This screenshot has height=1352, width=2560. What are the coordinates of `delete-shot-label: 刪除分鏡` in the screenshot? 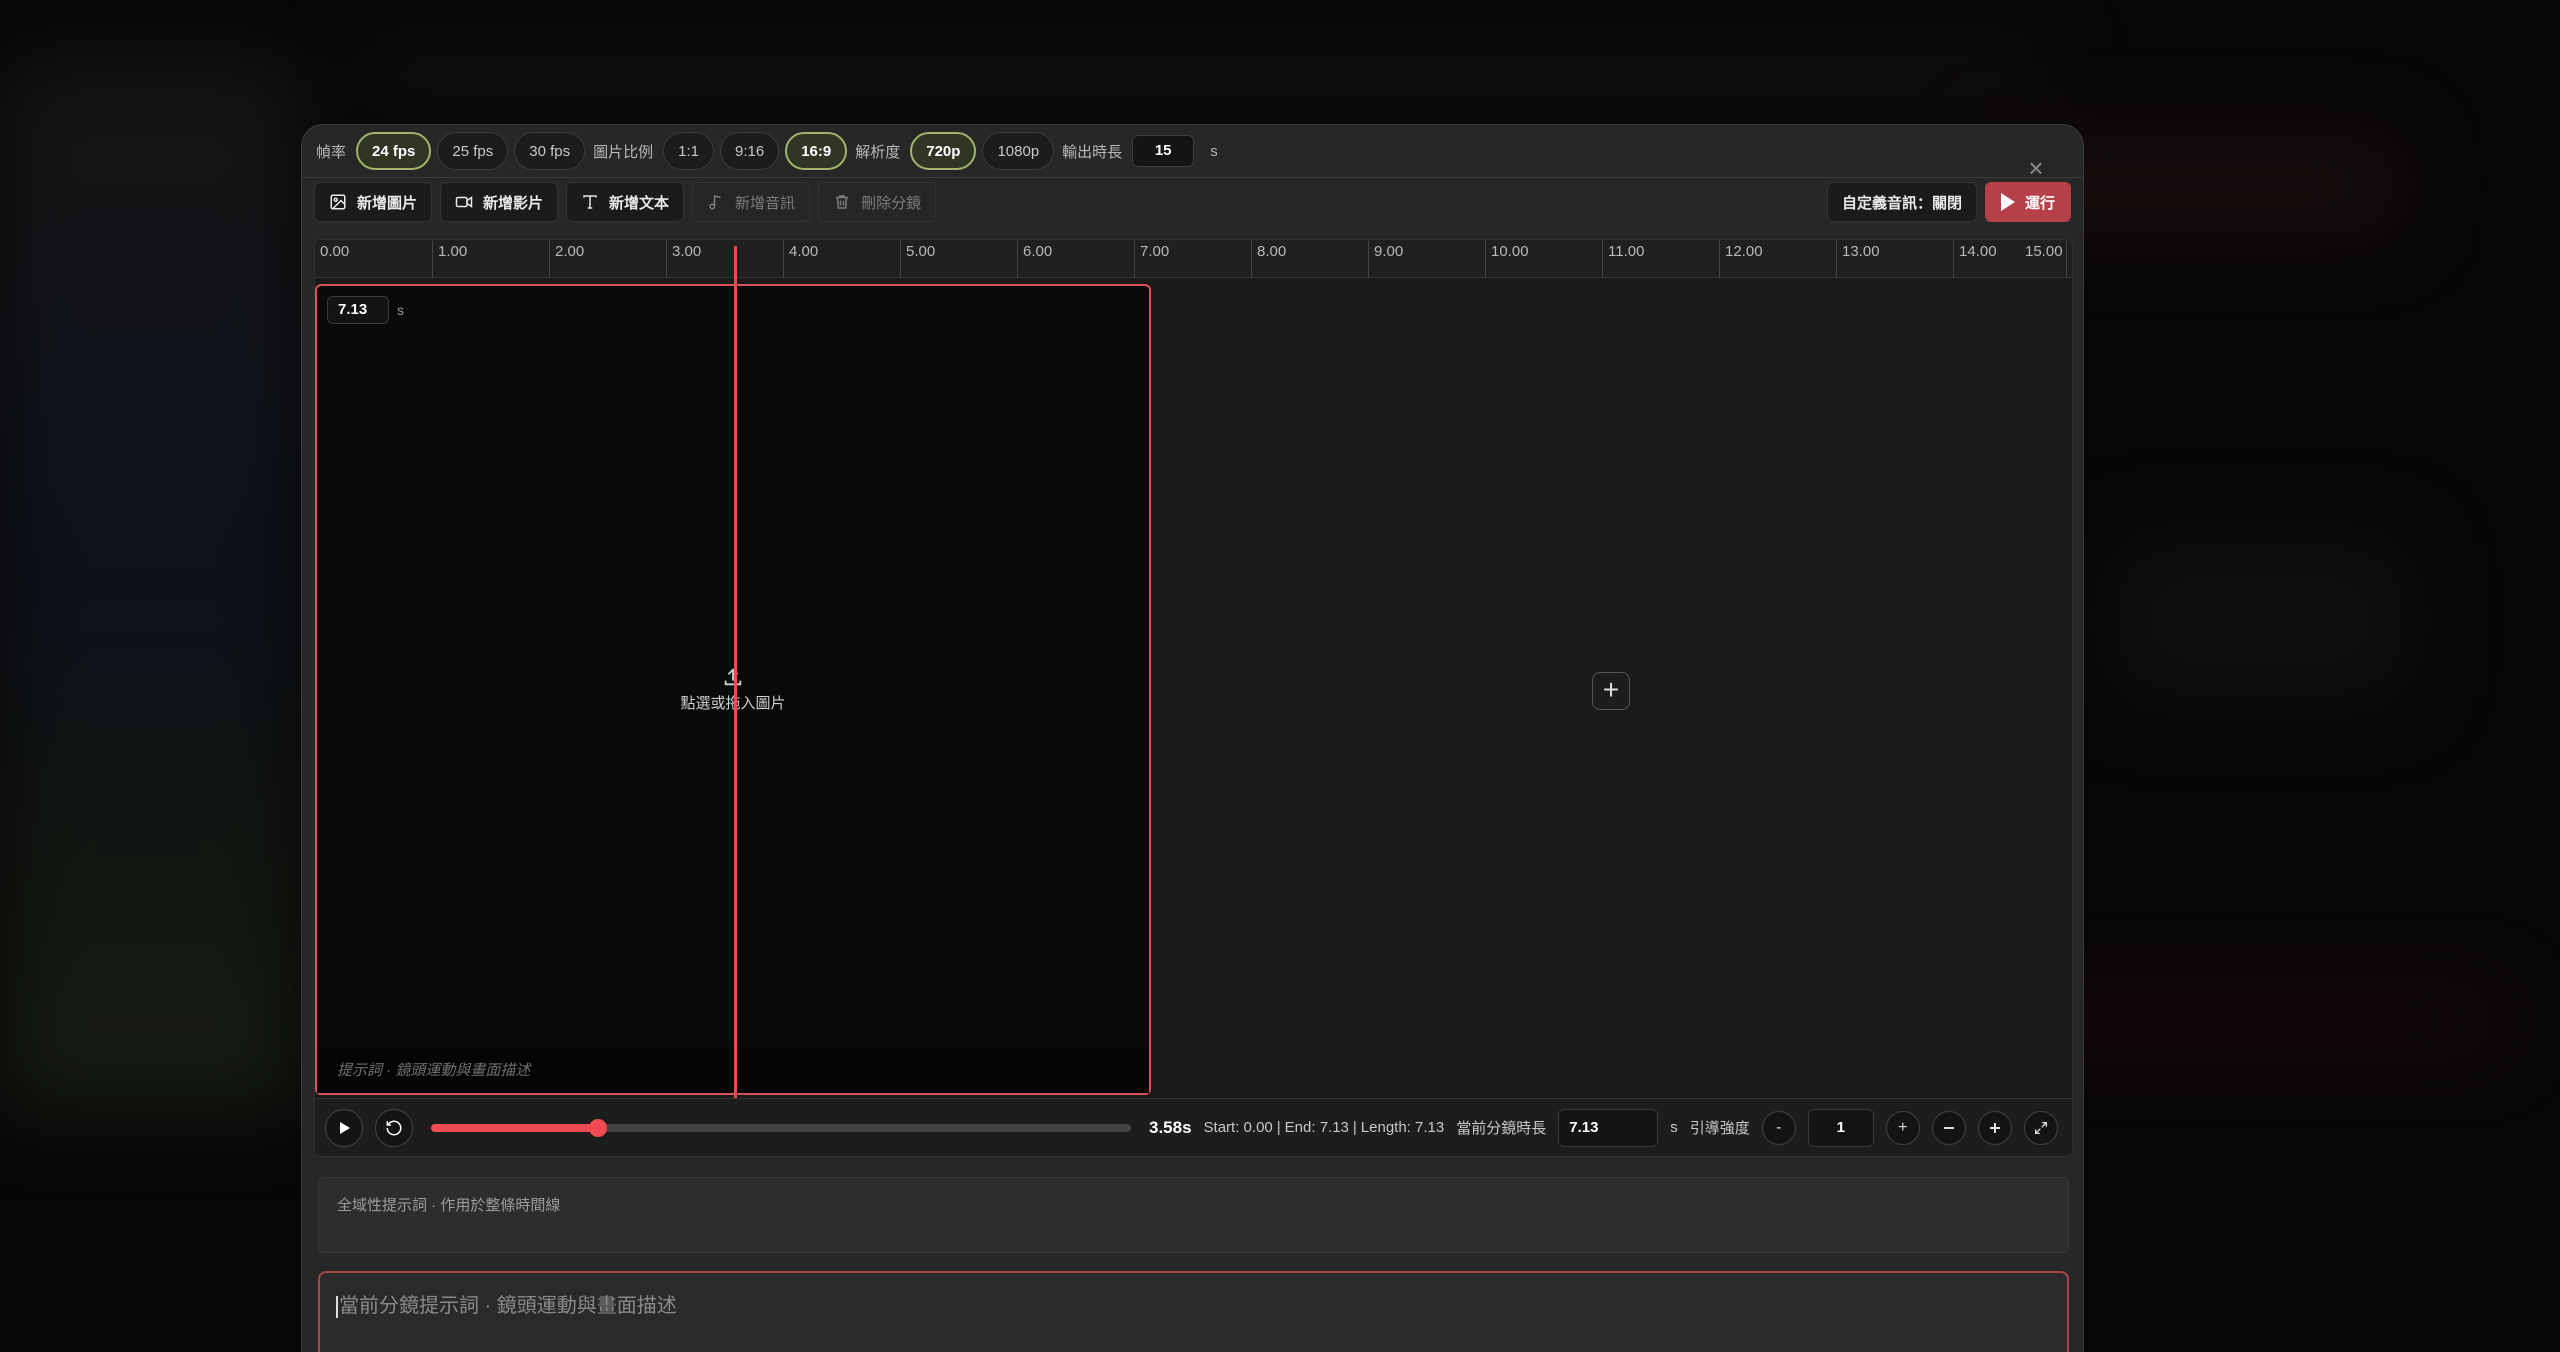 It's located at (891, 203).